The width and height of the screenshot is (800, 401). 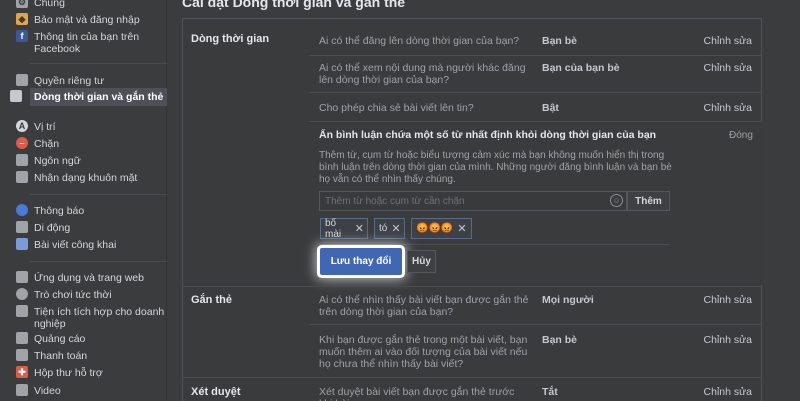 What do you see at coordinates (87, 20) in the screenshot?
I see `sidebar-item-label: Bảo mật và đăng nhập` at bounding box center [87, 20].